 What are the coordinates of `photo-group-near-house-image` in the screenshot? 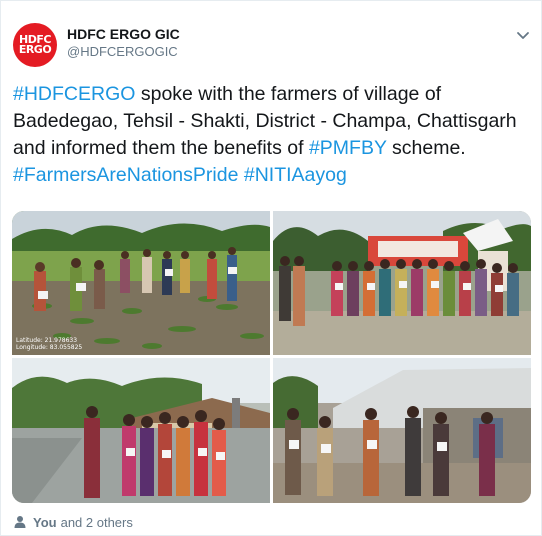 It's located at (402, 430).